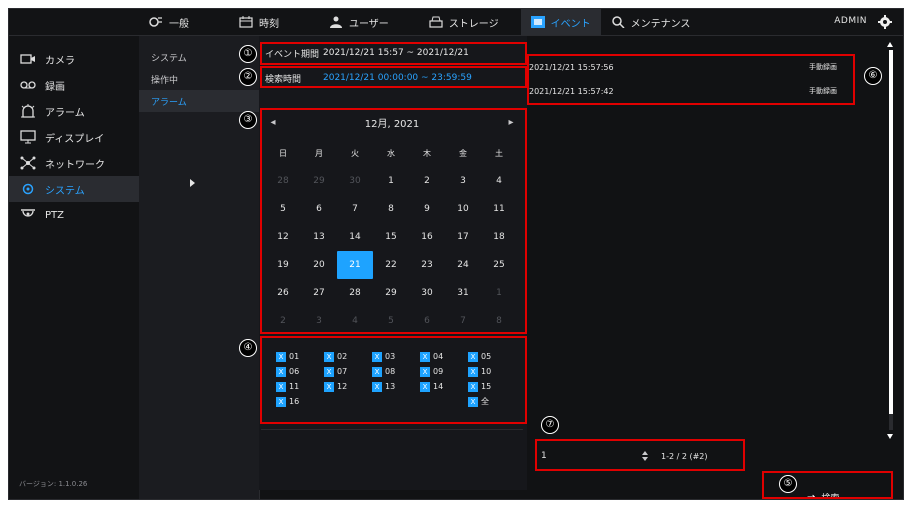 This screenshot has height=513, width=910. I want to click on sidebar-item-label: PTZ, so click(54, 215).